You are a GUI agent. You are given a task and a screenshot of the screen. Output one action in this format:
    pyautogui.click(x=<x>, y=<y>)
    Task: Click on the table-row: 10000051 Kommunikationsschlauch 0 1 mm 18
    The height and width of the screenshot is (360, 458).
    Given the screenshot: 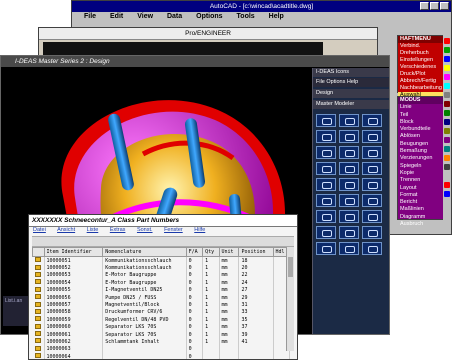 What is the action you would take?
    pyautogui.click(x=161, y=260)
    